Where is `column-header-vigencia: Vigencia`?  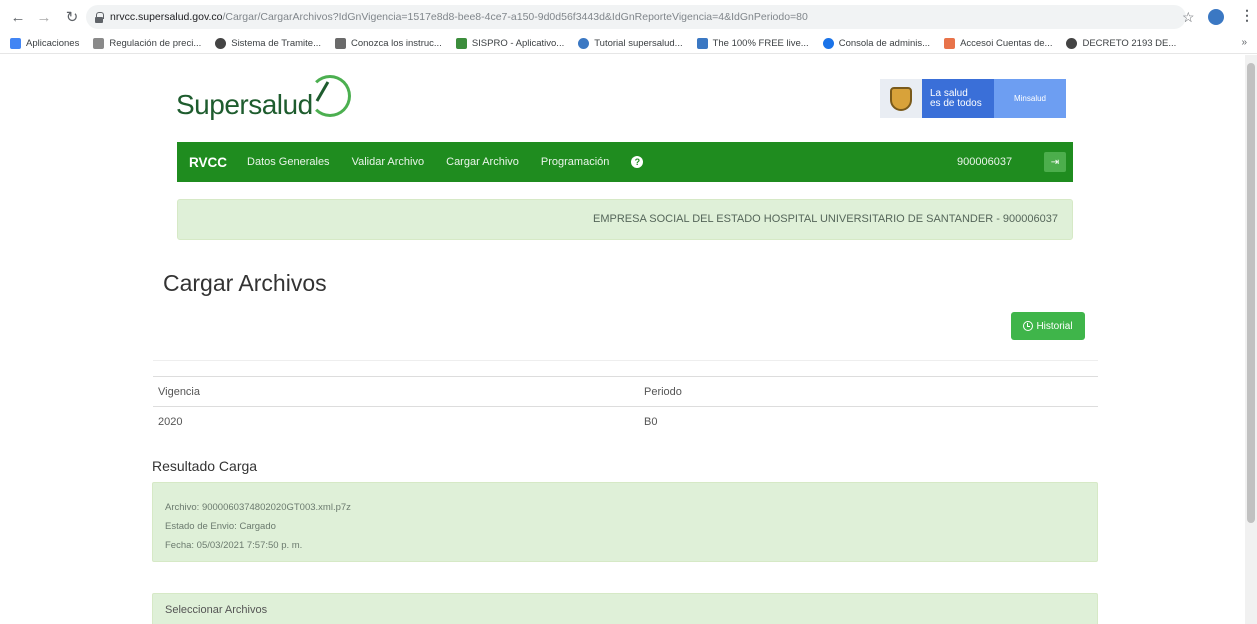 column-header-vigencia: Vigencia is located at coordinates (398, 391).